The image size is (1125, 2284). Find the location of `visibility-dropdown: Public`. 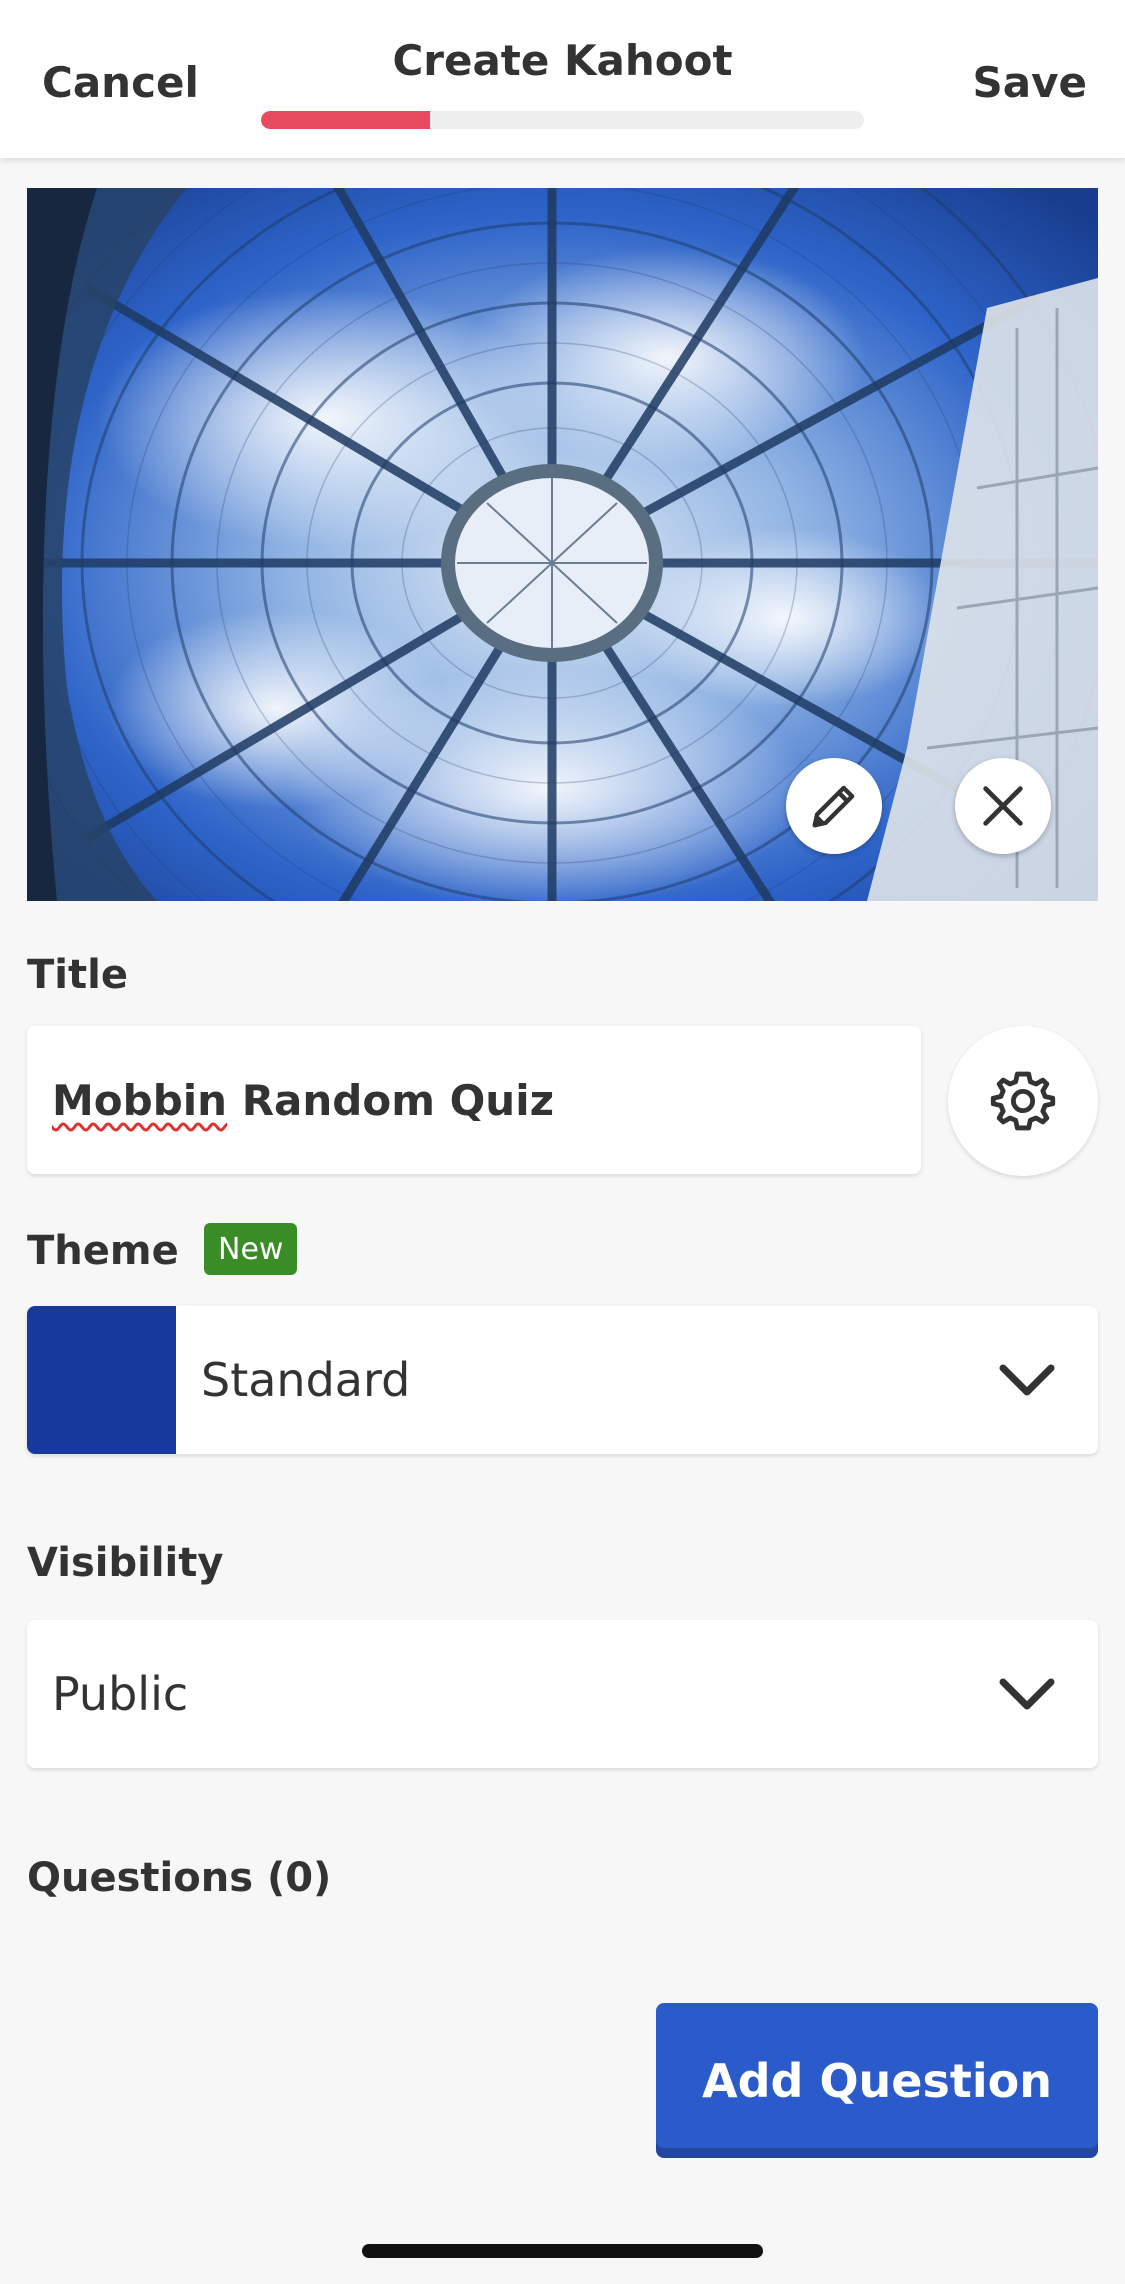

visibility-dropdown: Public is located at coordinates (562, 1694).